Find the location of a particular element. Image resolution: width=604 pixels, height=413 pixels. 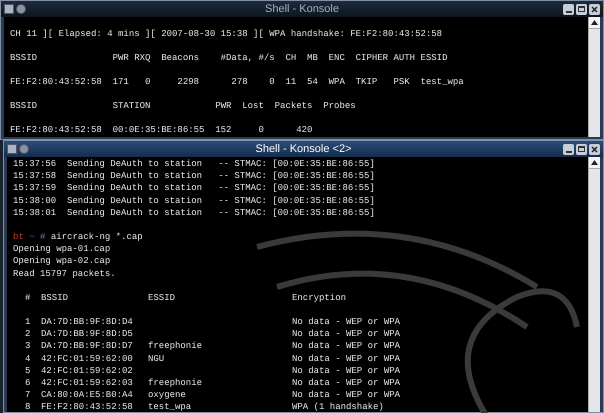

table-cell-text: 1 is located at coordinates (28, 322).